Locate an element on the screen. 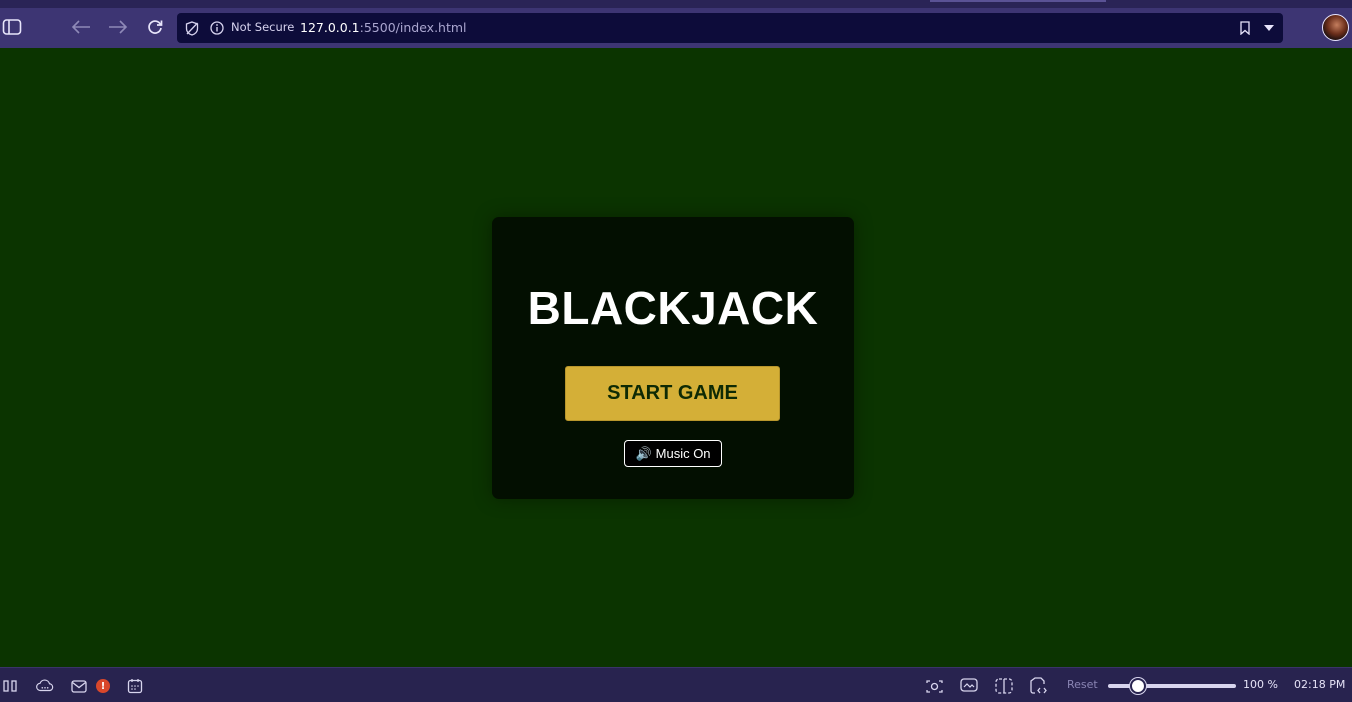 The height and width of the screenshot is (702, 1352). url-text: 127.0.0.1:5500/index.html is located at coordinates (383, 27).